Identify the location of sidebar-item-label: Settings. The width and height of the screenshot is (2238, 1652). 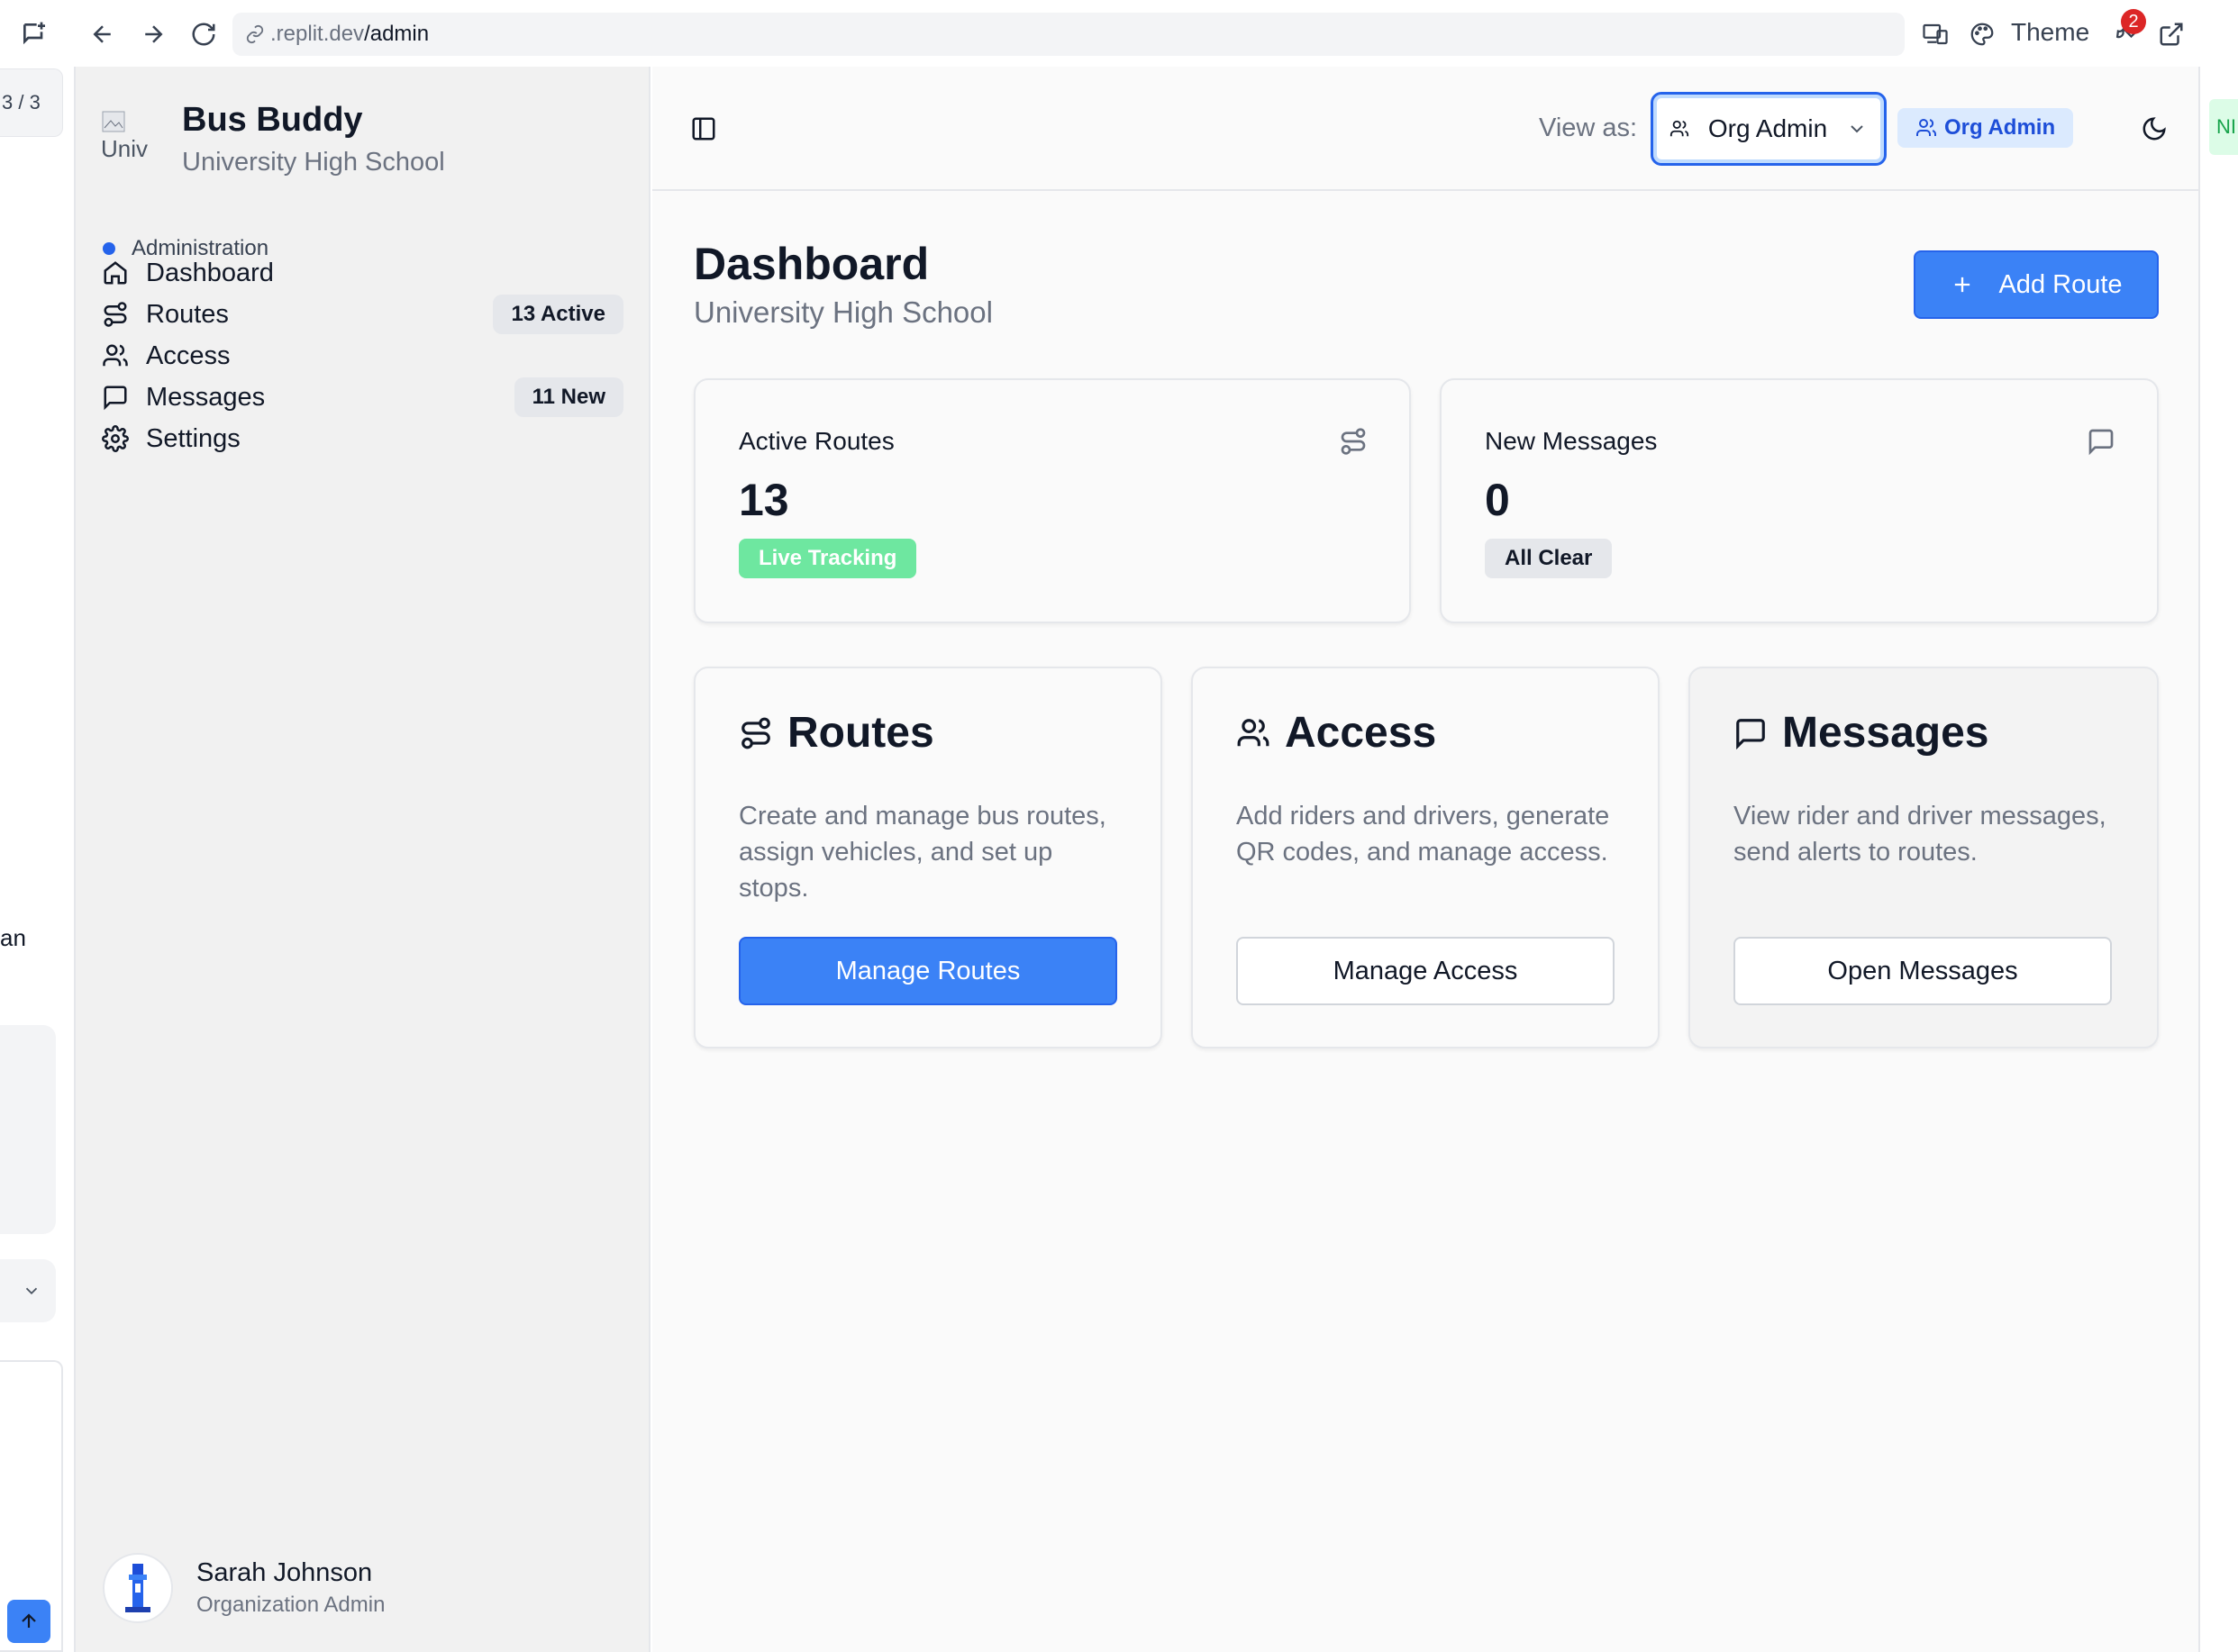
(193, 438).